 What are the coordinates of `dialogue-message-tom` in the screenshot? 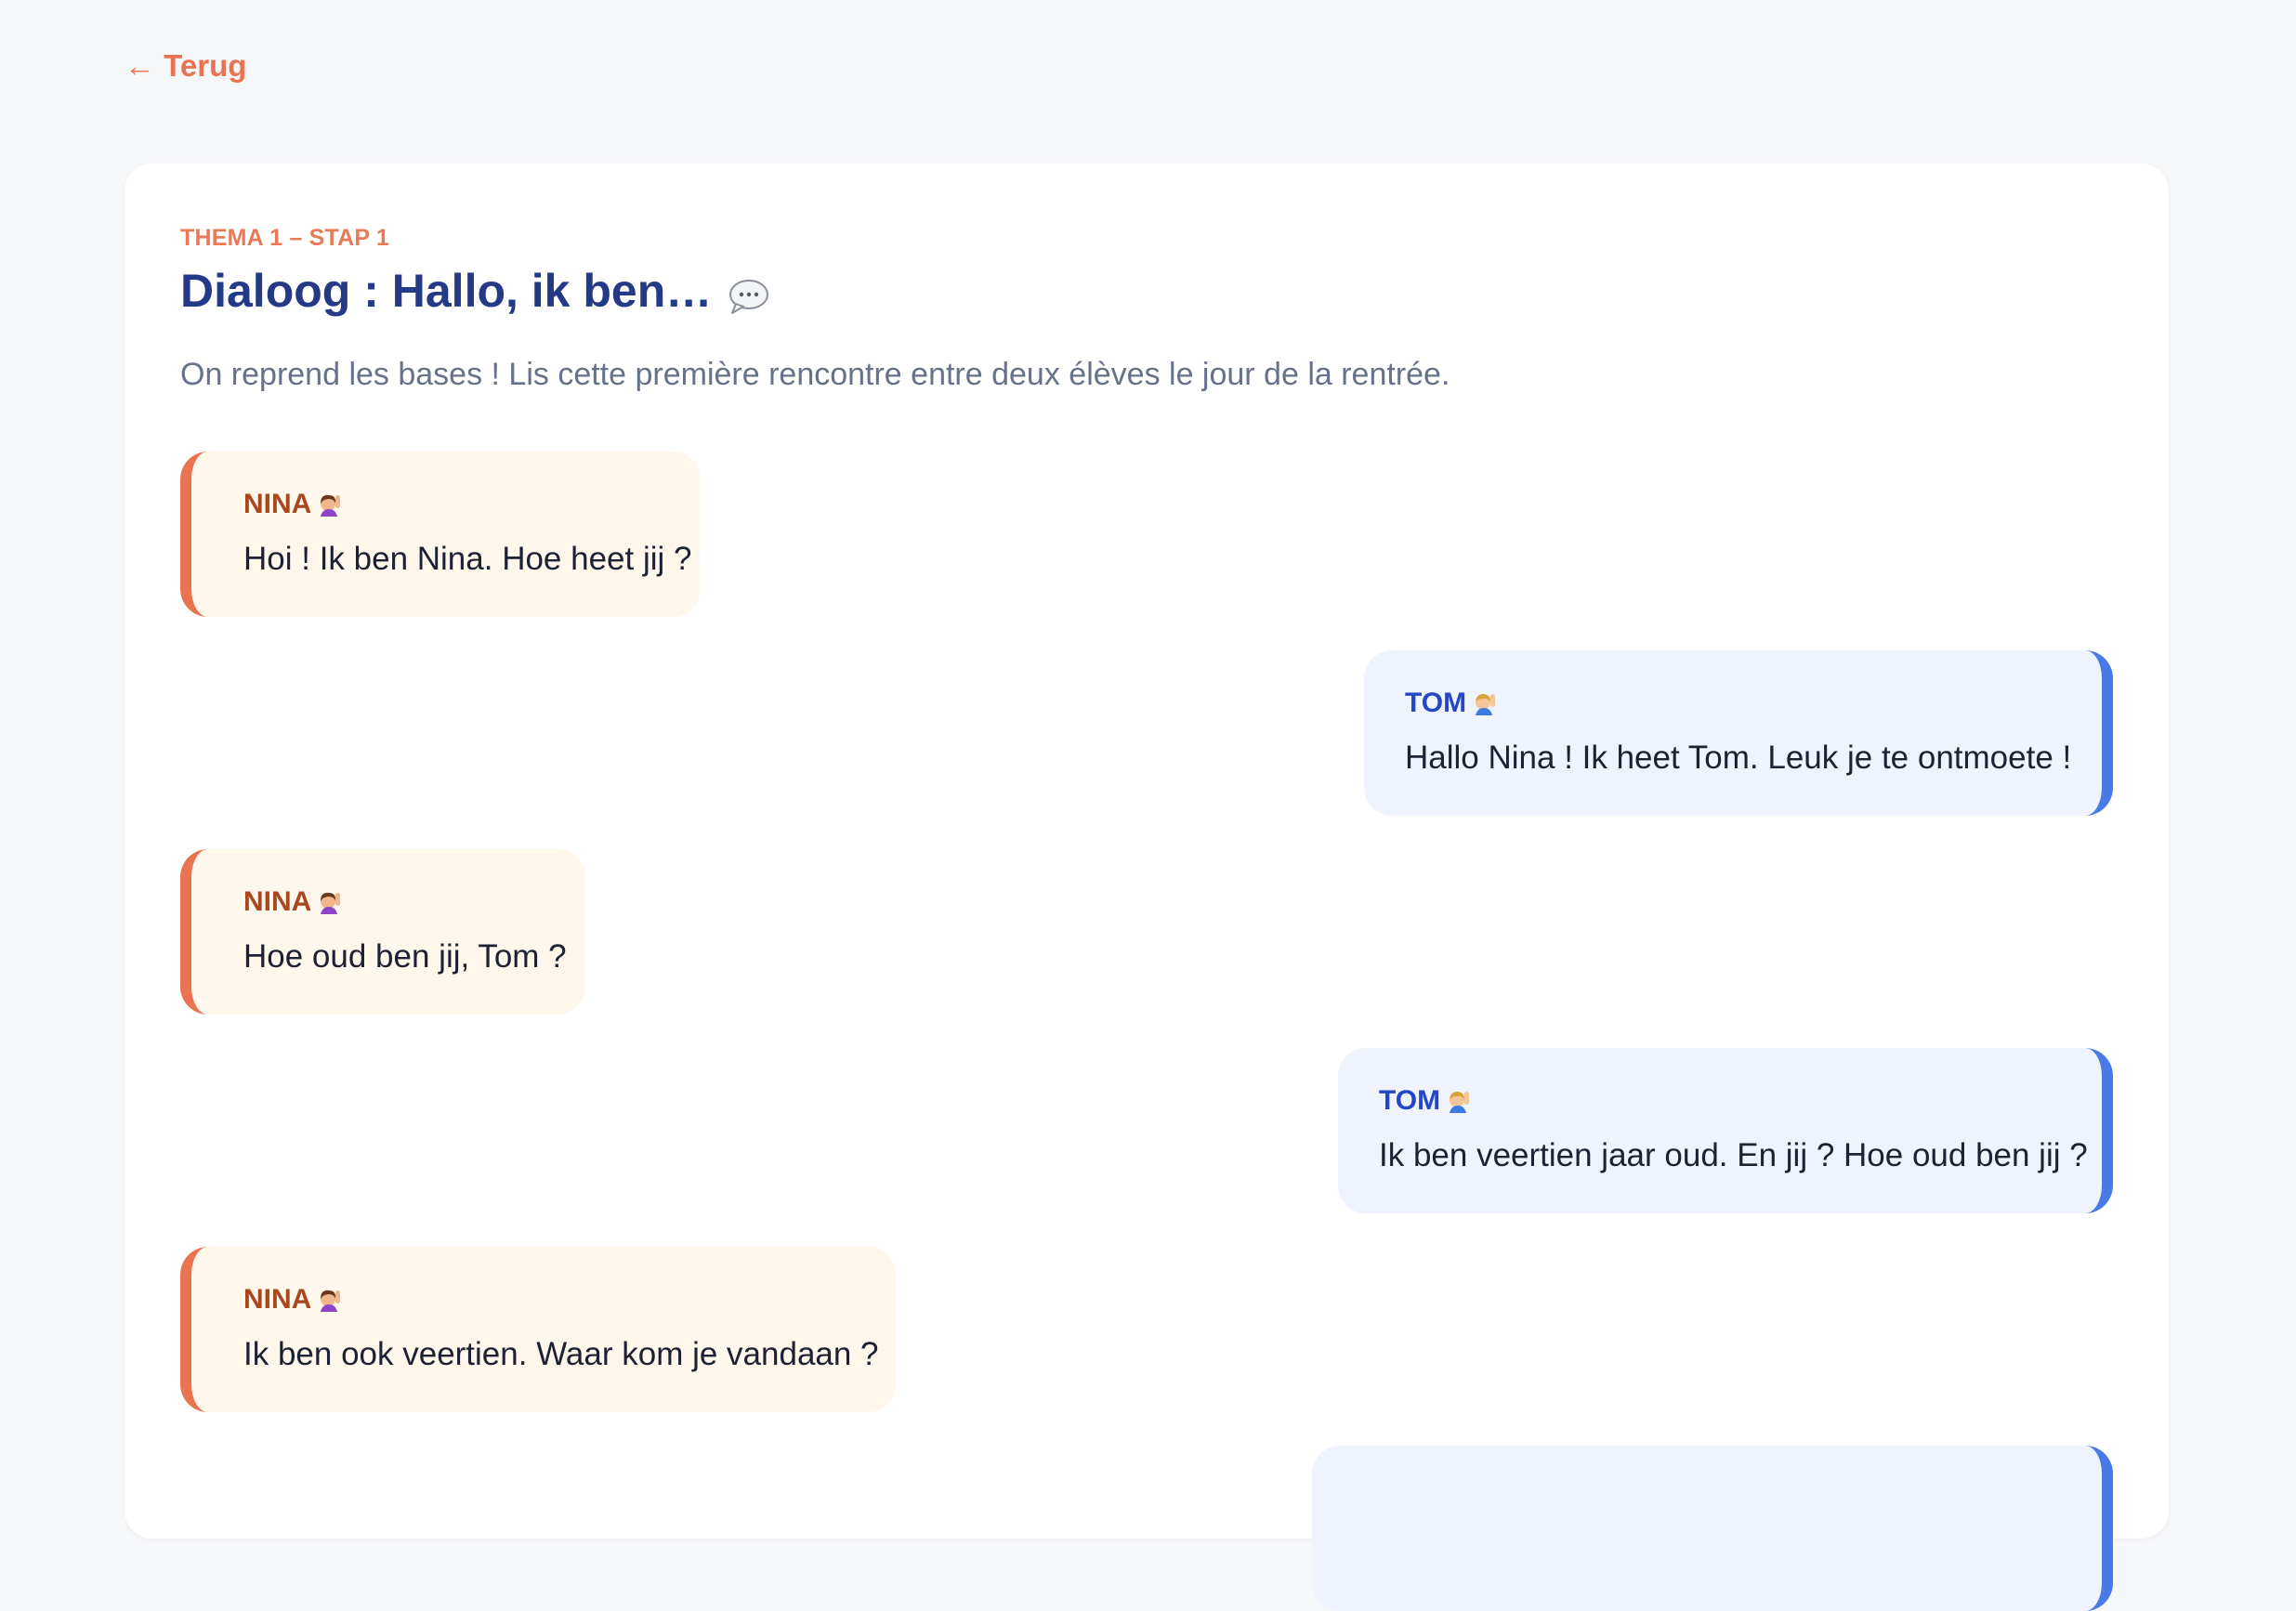 It's located at (1712, 1529).